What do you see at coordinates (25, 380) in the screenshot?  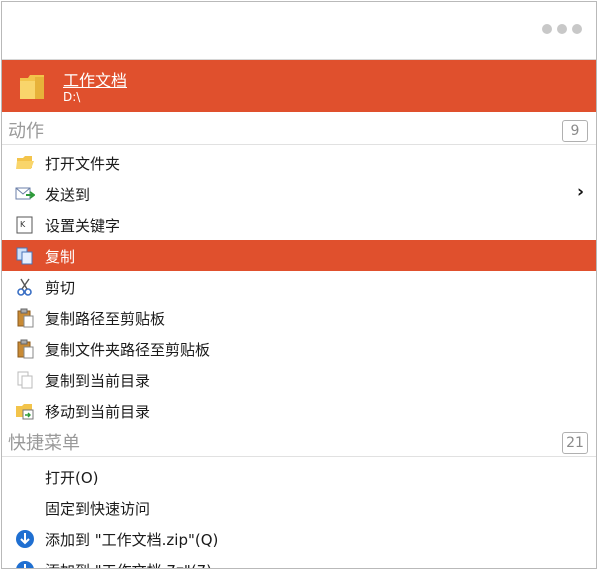 I see `copy-to-dir-icon` at bounding box center [25, 380].